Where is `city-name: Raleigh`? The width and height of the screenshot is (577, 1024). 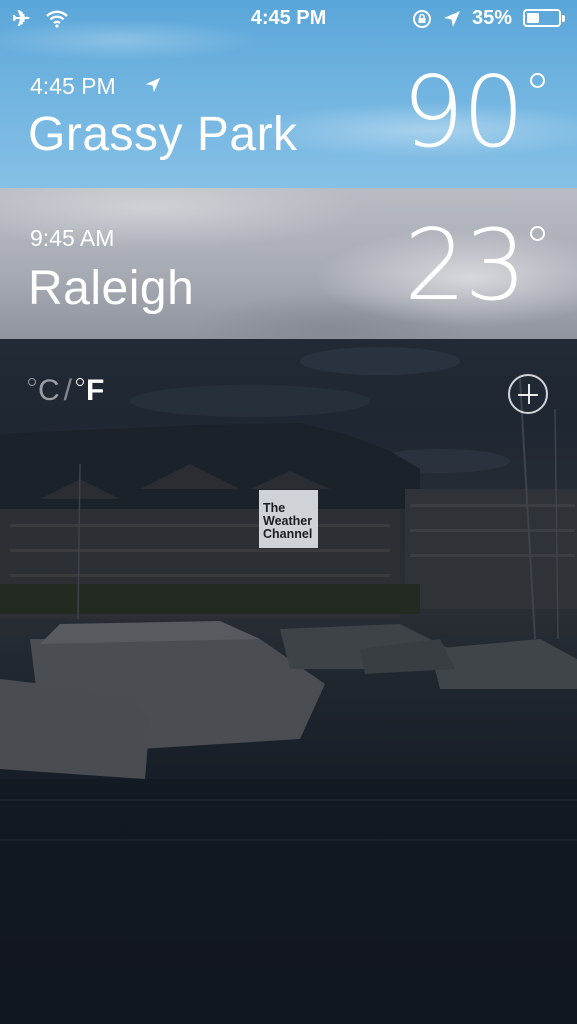 city-name: Raleigh is located at coordinates (111, 288).